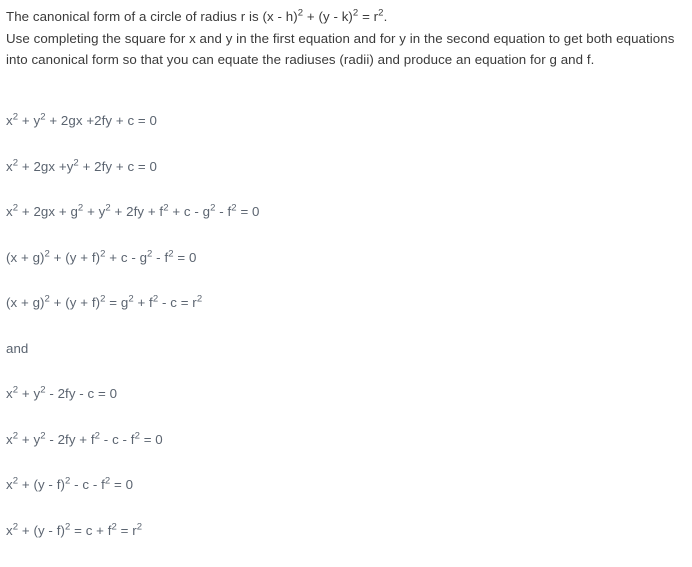 The height and width of the screenshot is (567, 692). Describe the element at coordinates (346, 544) in the screenshot. I see `equation-line: x2 + (y - f)2 = c + f2 = r2` at that location.